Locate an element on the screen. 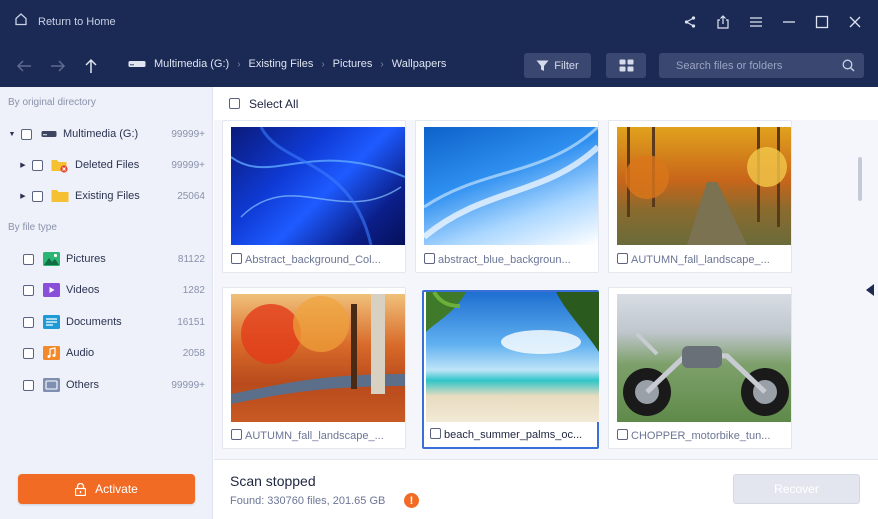 The width and height of the screenshot is (878, 519). warning-icon: ! is located at coordinates (411, 500).